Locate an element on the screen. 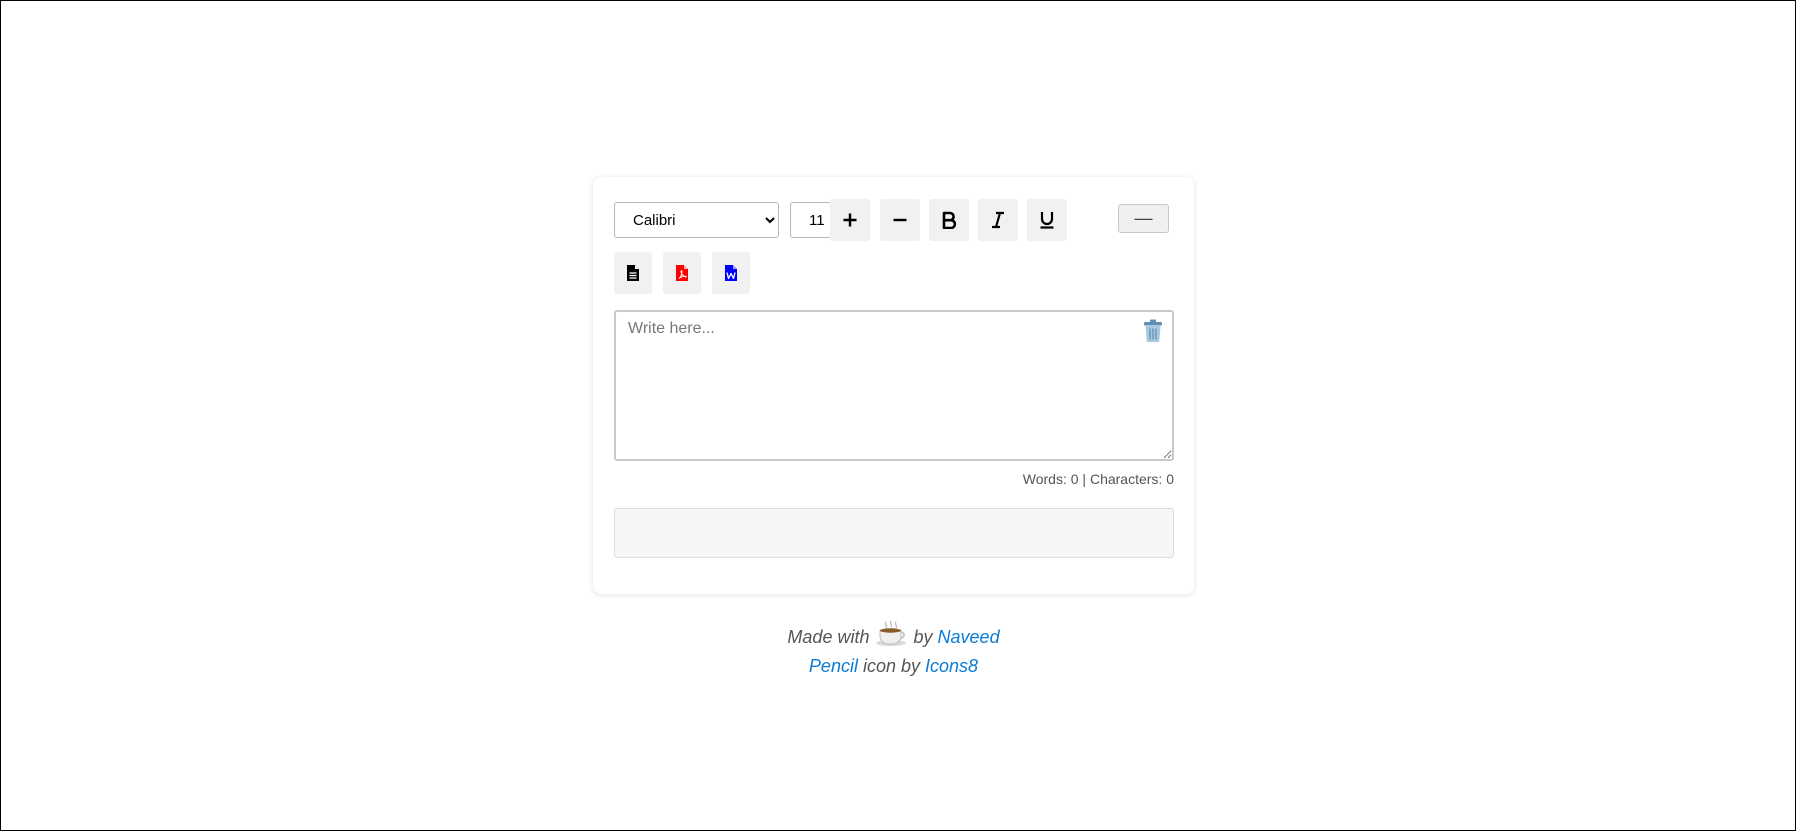  horizontal-rule-button: — is located at coordinates (1143, 218).